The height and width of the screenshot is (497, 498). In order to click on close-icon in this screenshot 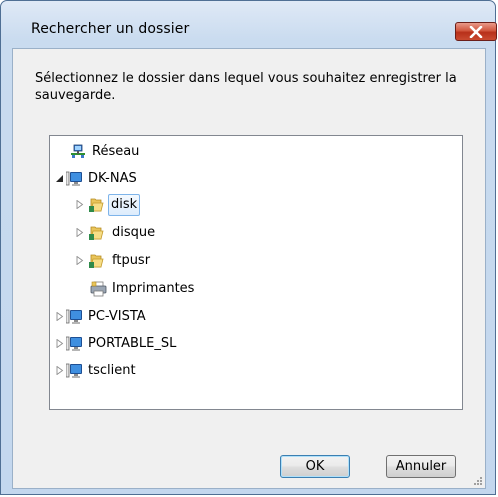, I will do `click(476, 32)`.